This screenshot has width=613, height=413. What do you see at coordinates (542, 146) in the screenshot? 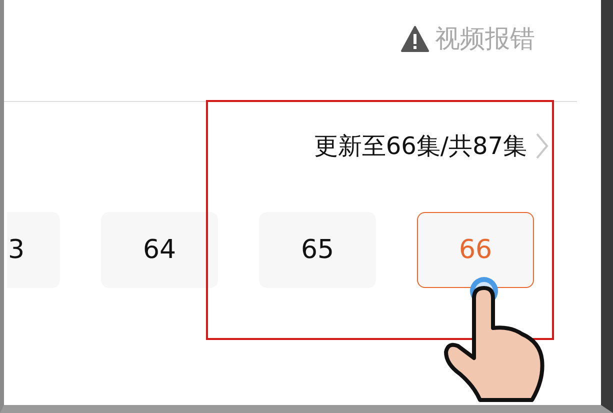
I see `chevron-right-icon` at bounding box center [542, 146].